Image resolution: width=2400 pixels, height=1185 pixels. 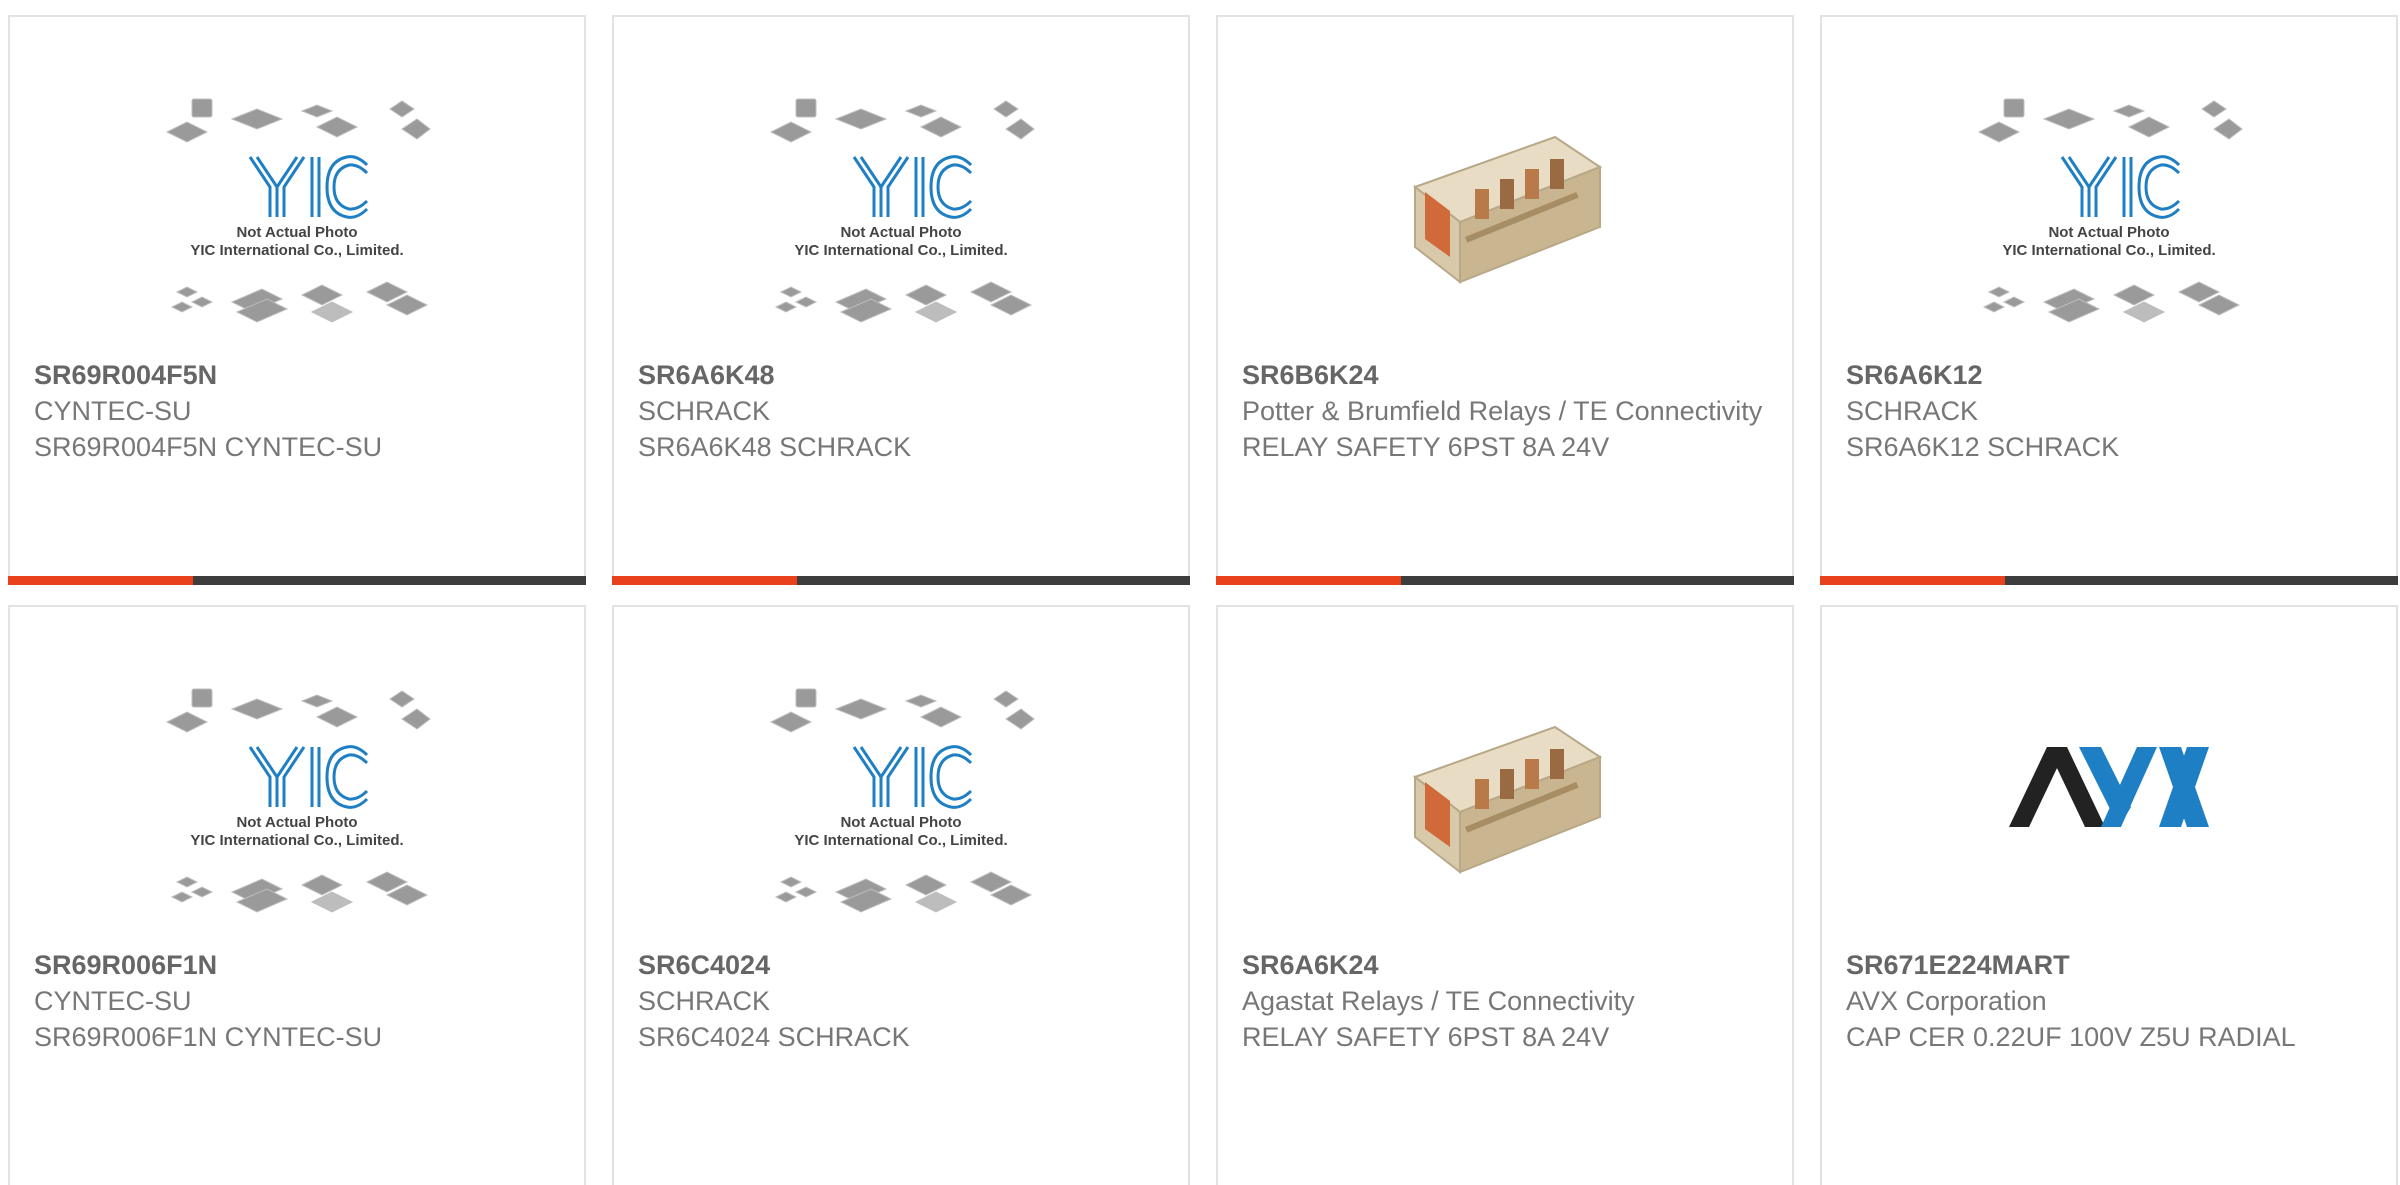 I want to click on part-number-link: SR6A6K48, so click(x=903, y=375).